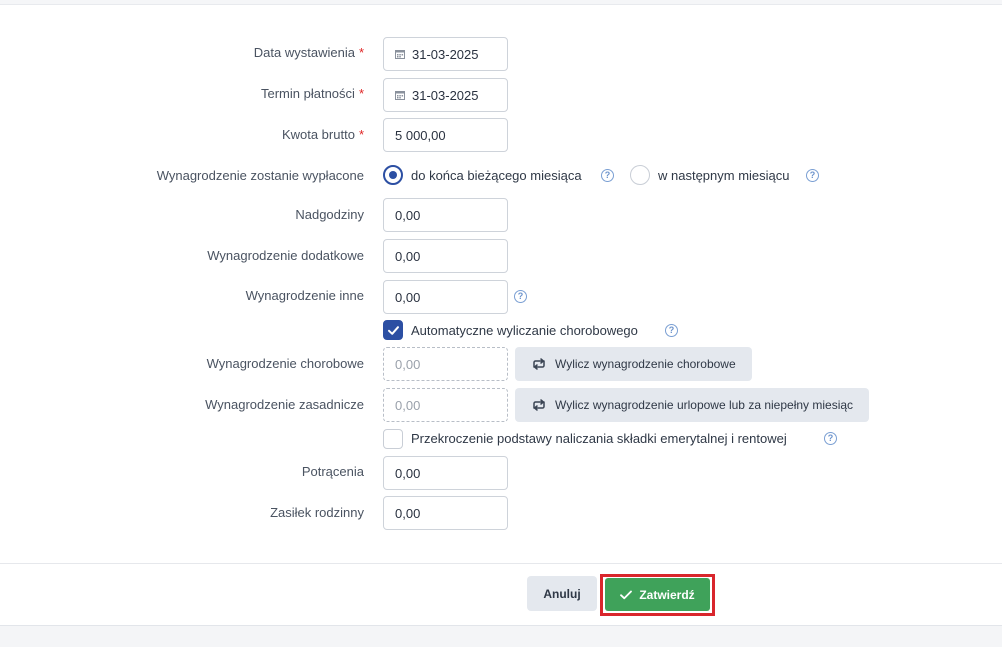  I want to click on top-strip, so click(501, 2).